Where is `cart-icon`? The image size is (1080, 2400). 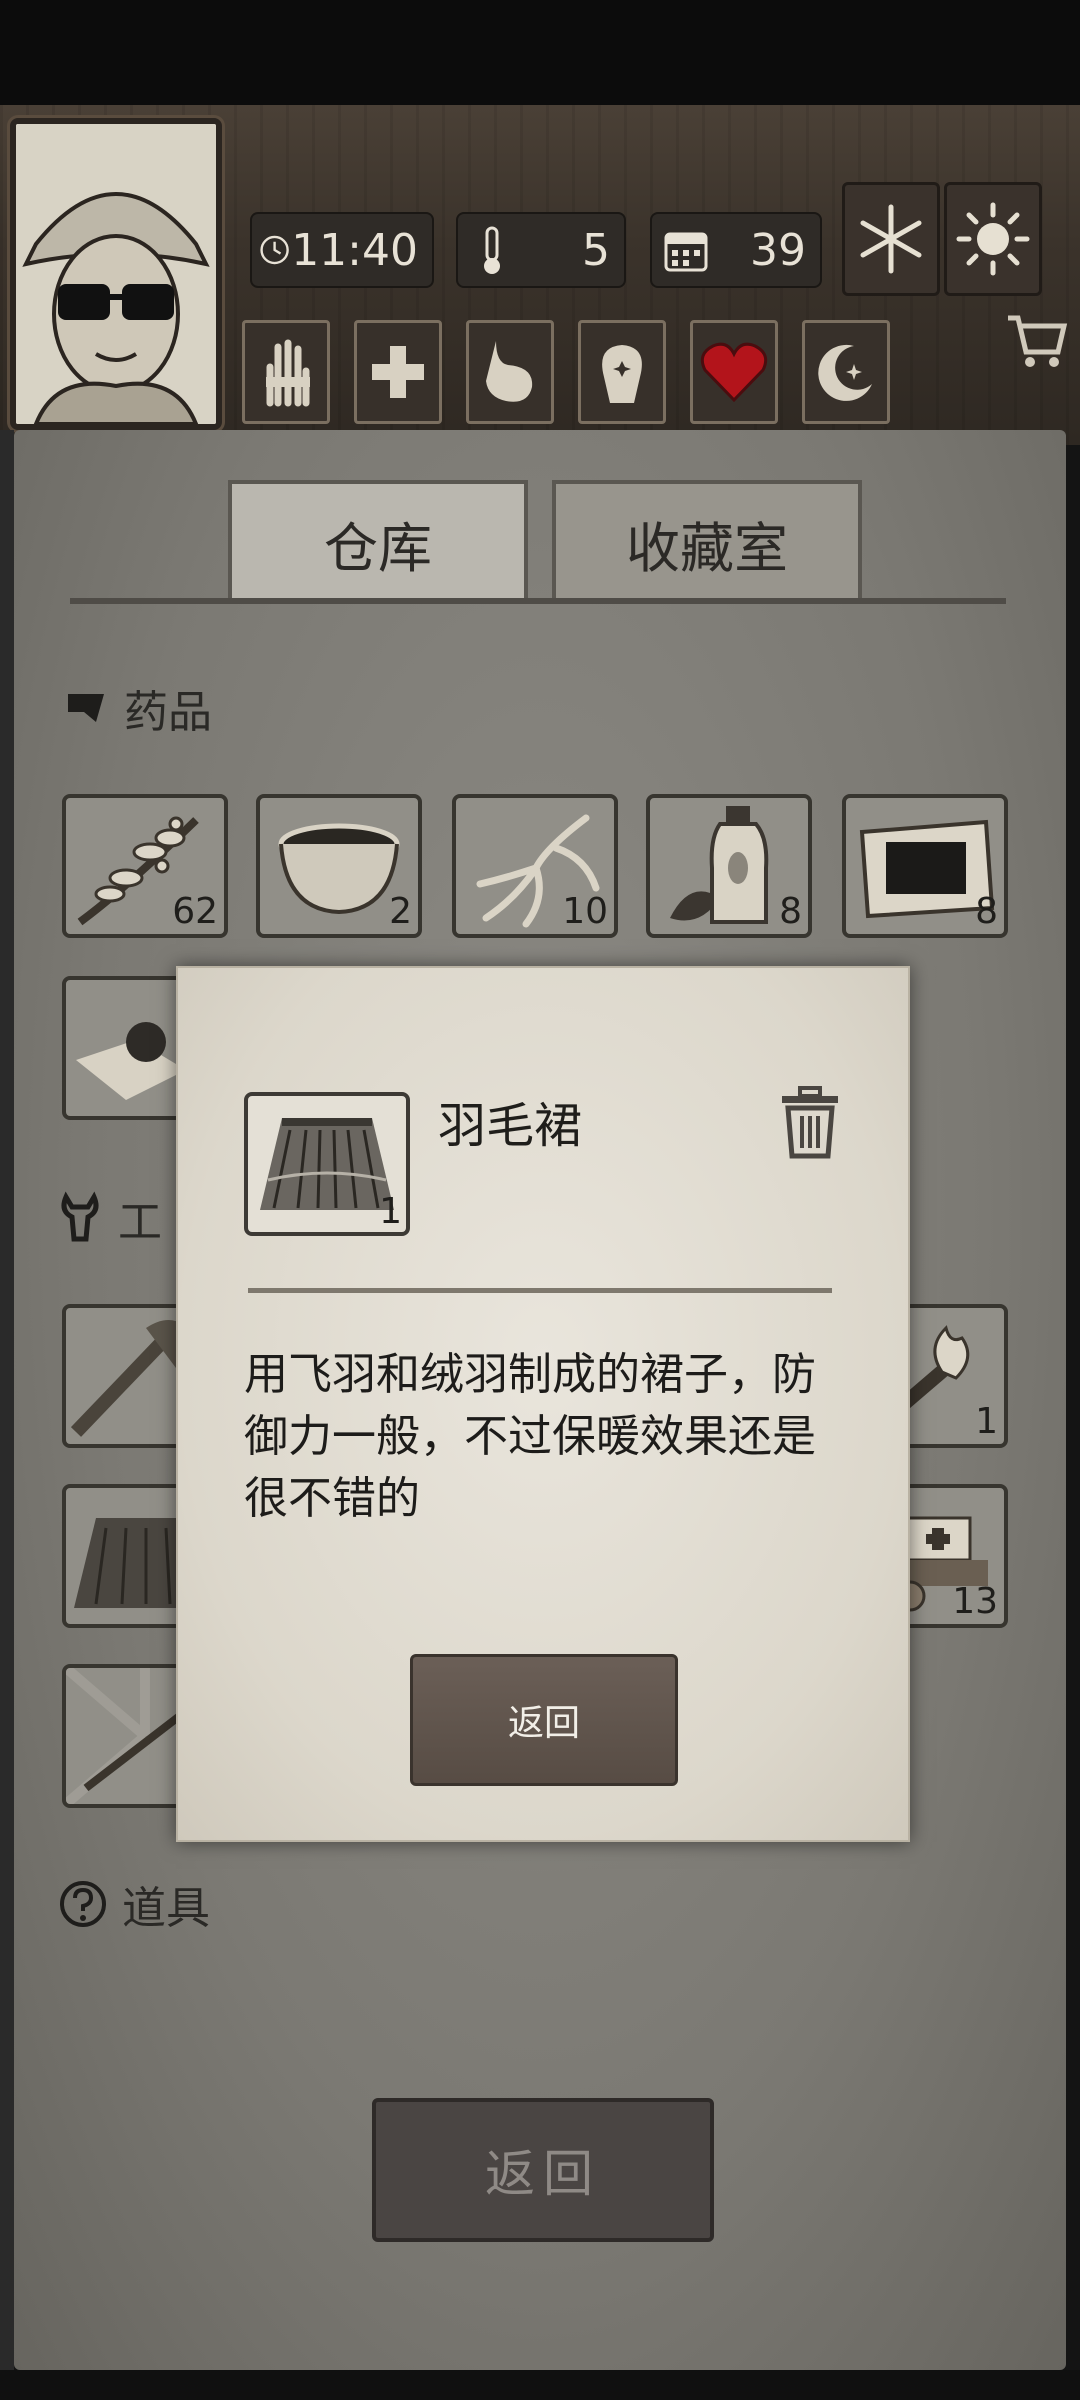
cart-icon is located at coordinates (1038, 341).